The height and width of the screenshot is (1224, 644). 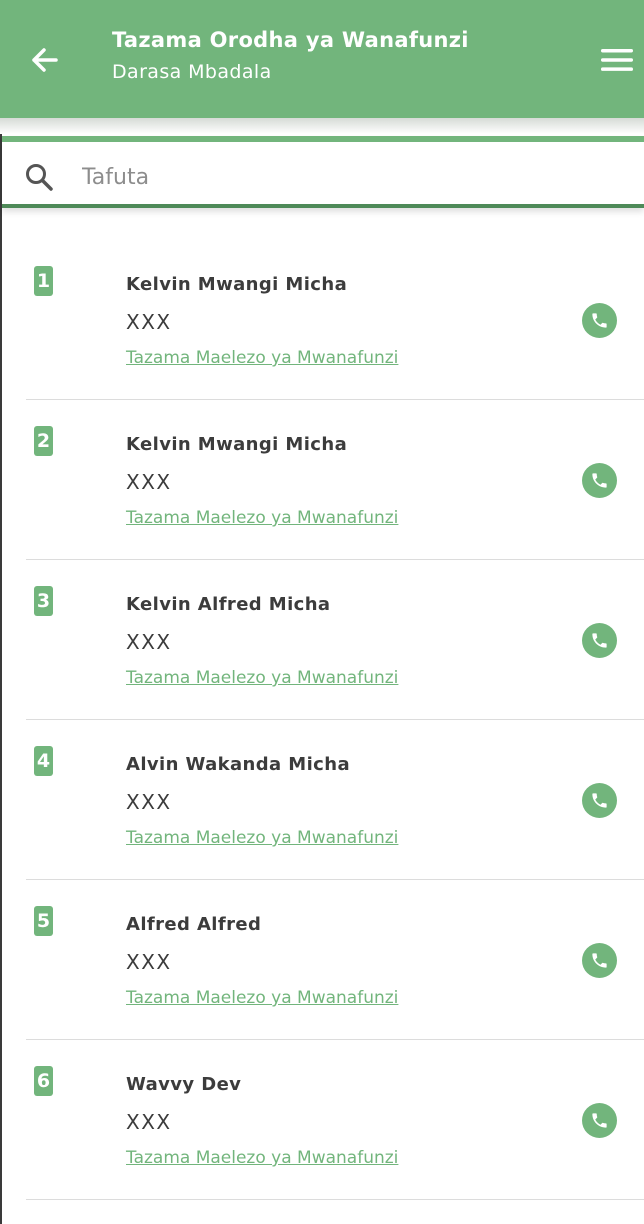 What do you see at coordinates (43, 1081) in the screenshot?
I see `student-number-badge: 6` at bounding box center [43, 1081].